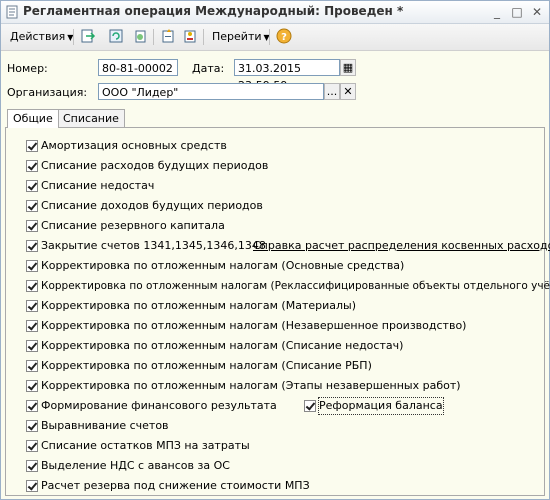  I want to click on organization-field: ООО "Лидер", so click(211, 91).